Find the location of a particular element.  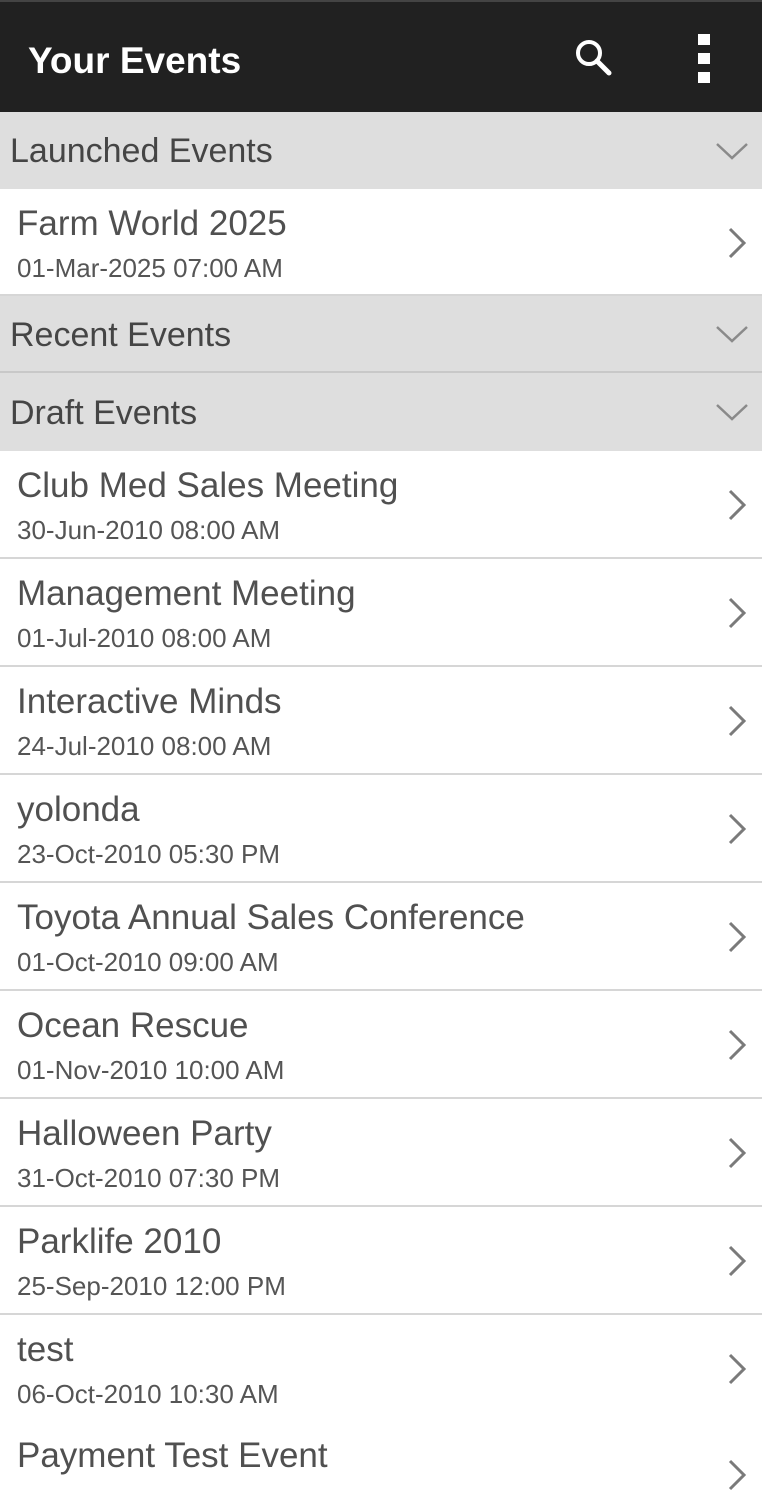

list-item: yolonda 23-Oct-2010 05:30 PM is located at coordinates (381, 829).